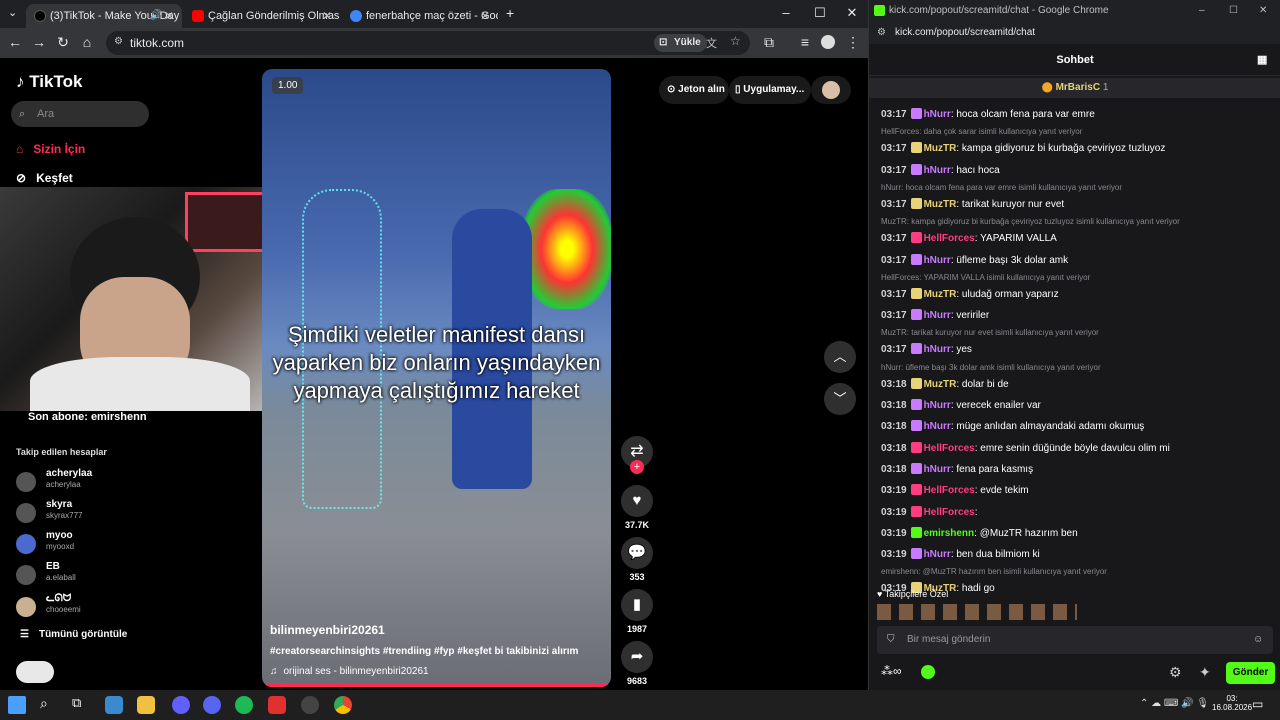  What do you see at coordinates (637, 663) in the screenshot?
I see `share-action: ➦ 9683` at bounding box center [637, 663].